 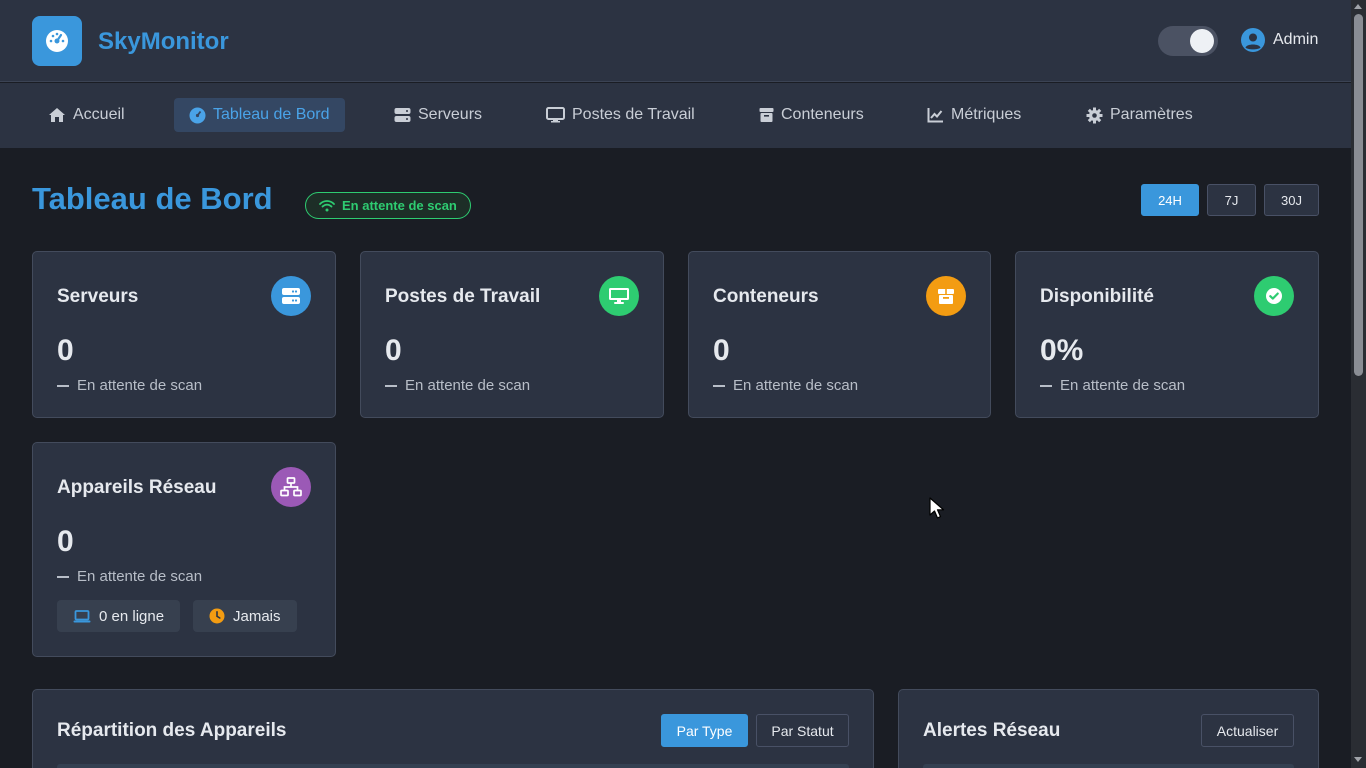 What do you see at coordinates (152, 198) in the screenshot?
I see `page-title: Tableau de Bord` at bounding box center [152, 198].